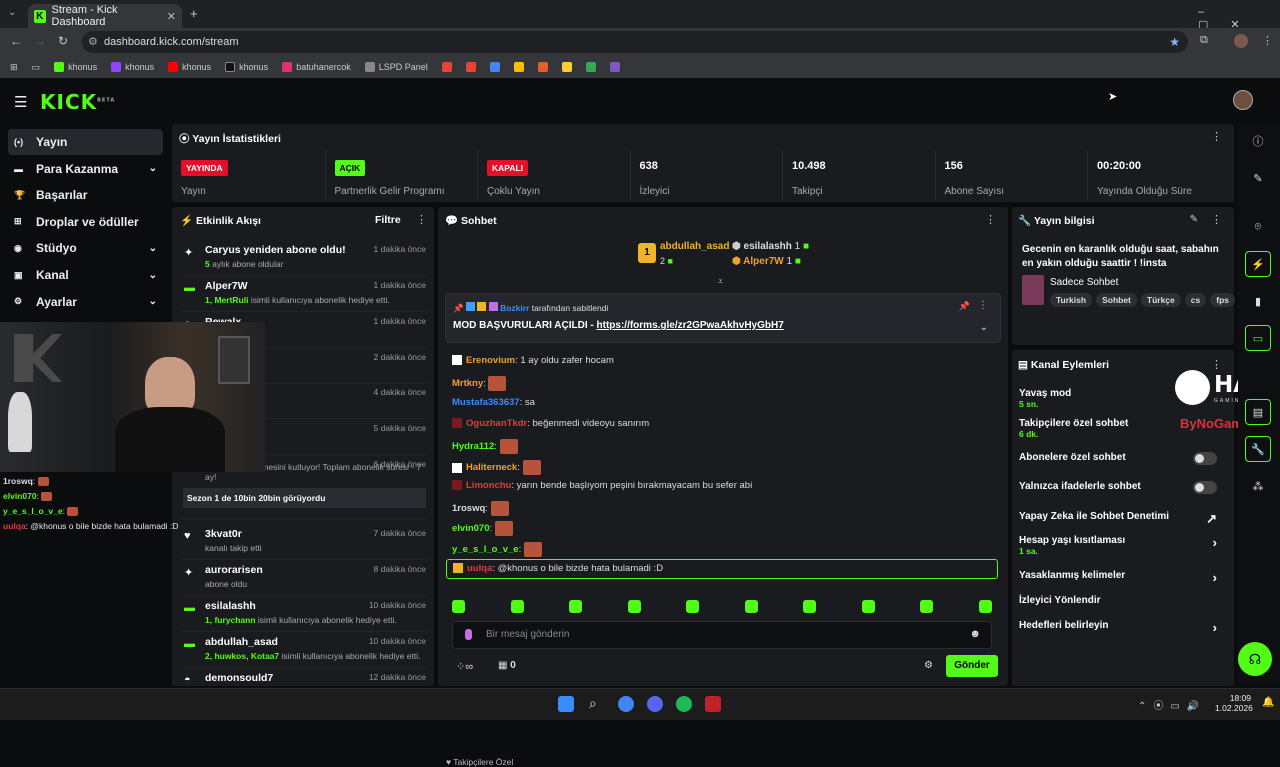 The image size is (1280, 767). Describe the element at coordinates (63, 41) in the screenshot. I see `reload-icon: ↻` at that location.